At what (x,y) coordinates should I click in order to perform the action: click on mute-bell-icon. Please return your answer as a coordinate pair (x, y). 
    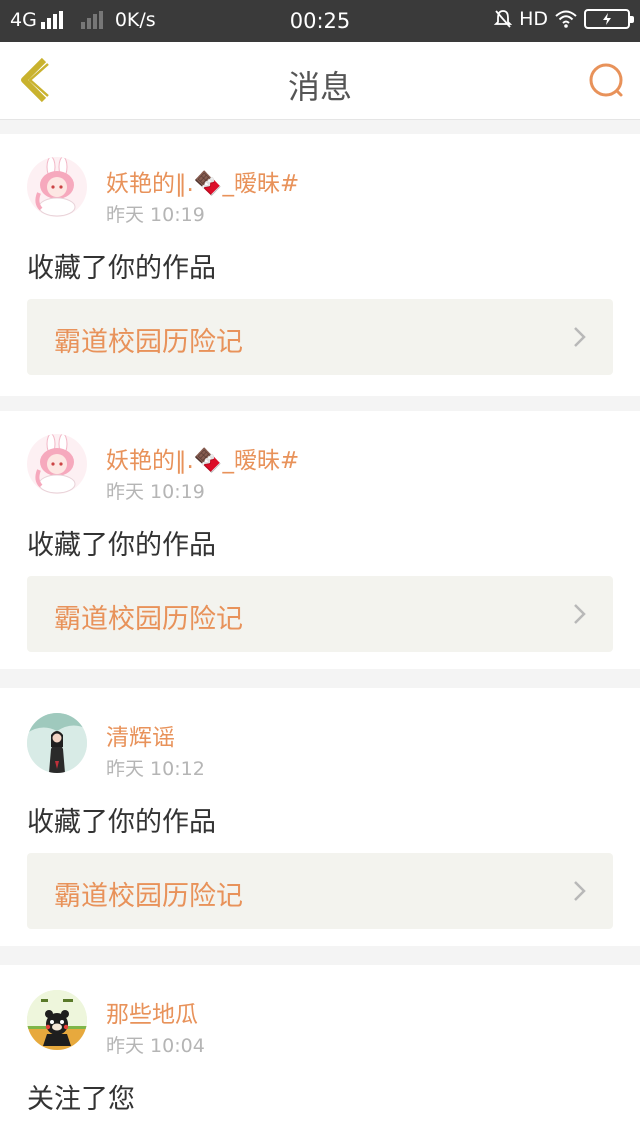
    Looking at the image, I should click on (503, 19).